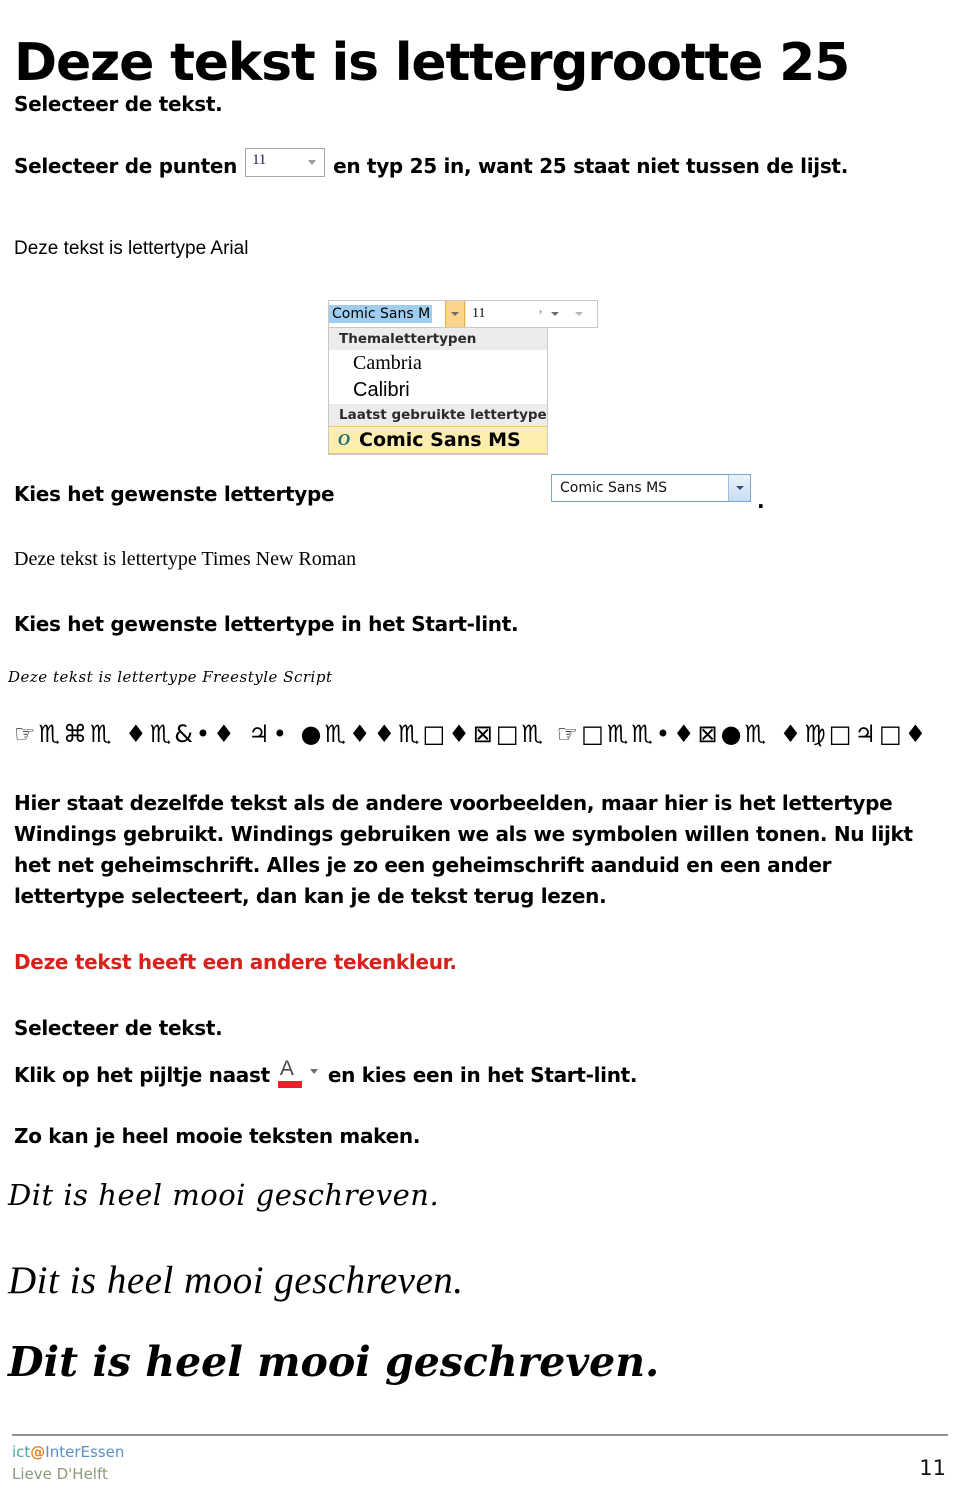 The width and height of the screenshot is (960, 1491). Describe the element at coordinates (235, 962) in the screenshot. I see `sample-red-text: Deze tekst heeft een andere tekenkleur.` at that location.